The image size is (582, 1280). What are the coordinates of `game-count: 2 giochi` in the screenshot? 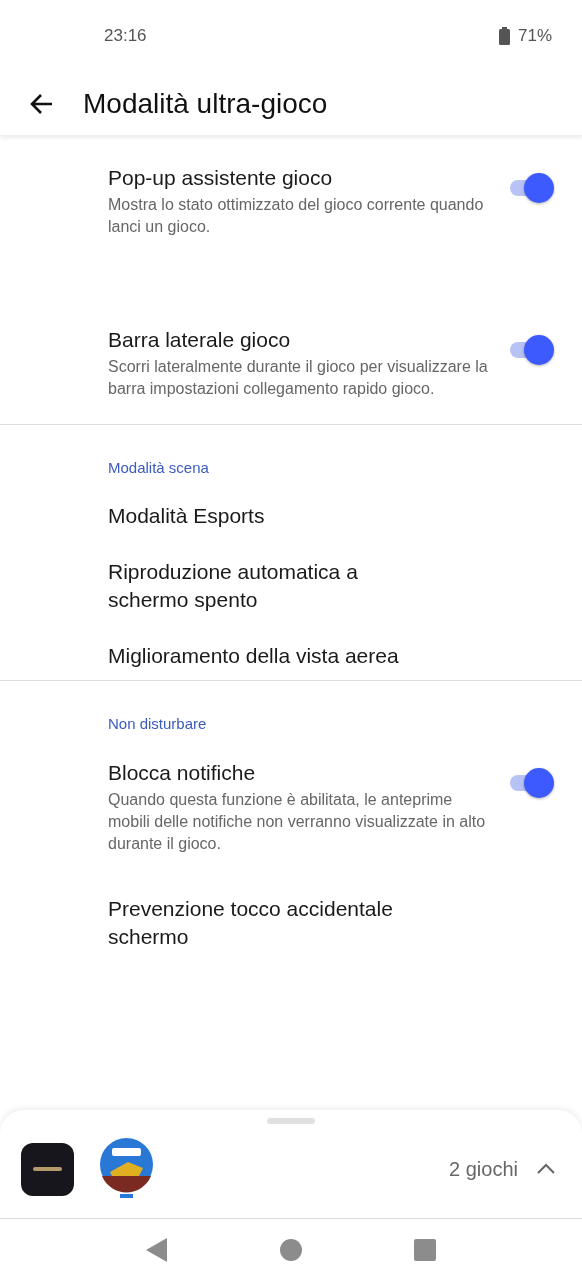 It's located at (483, 1169).